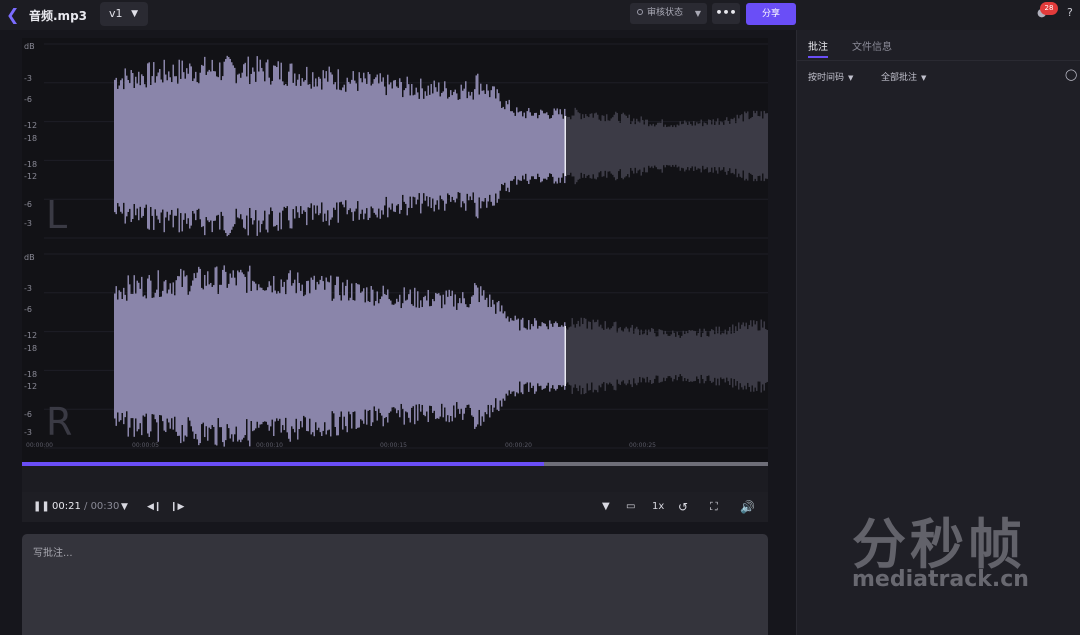 The image size is (1080, 635). What do you see at coordinates (872, 45) in the screenshot?
I see `tab-file-info: 文件信息` at bounding box center [872, 45].